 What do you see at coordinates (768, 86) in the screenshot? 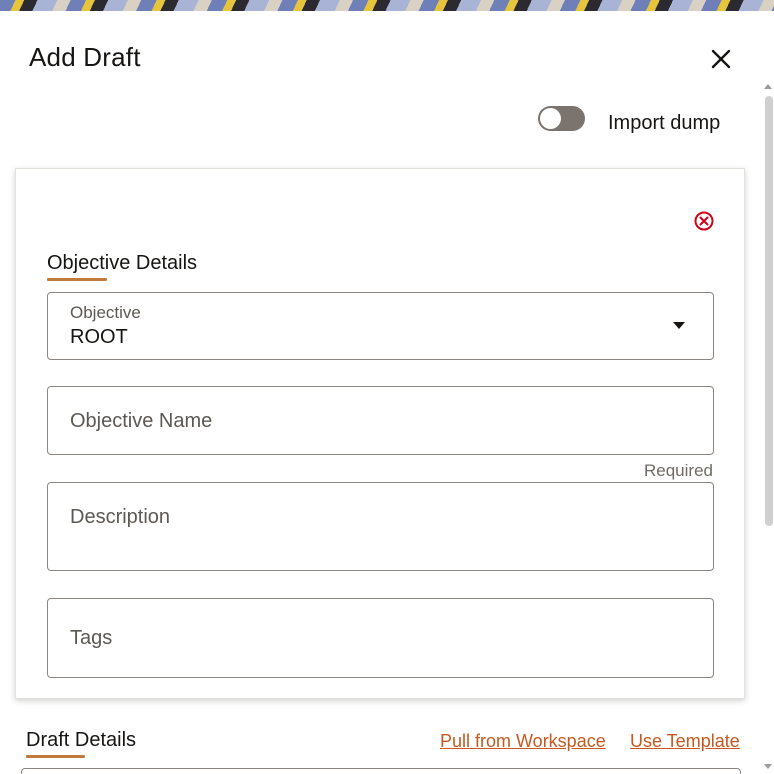
I see `scroll-up-arrow-icon` at bounding box center [768, 86].